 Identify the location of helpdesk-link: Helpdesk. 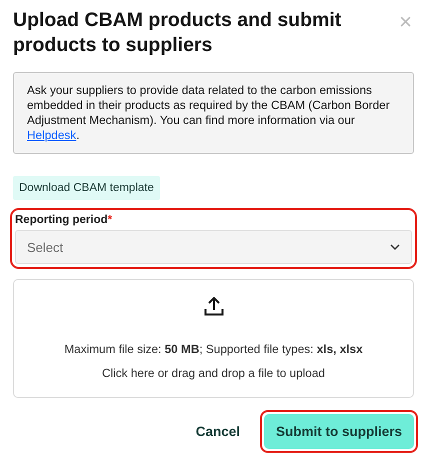
(51, 135).